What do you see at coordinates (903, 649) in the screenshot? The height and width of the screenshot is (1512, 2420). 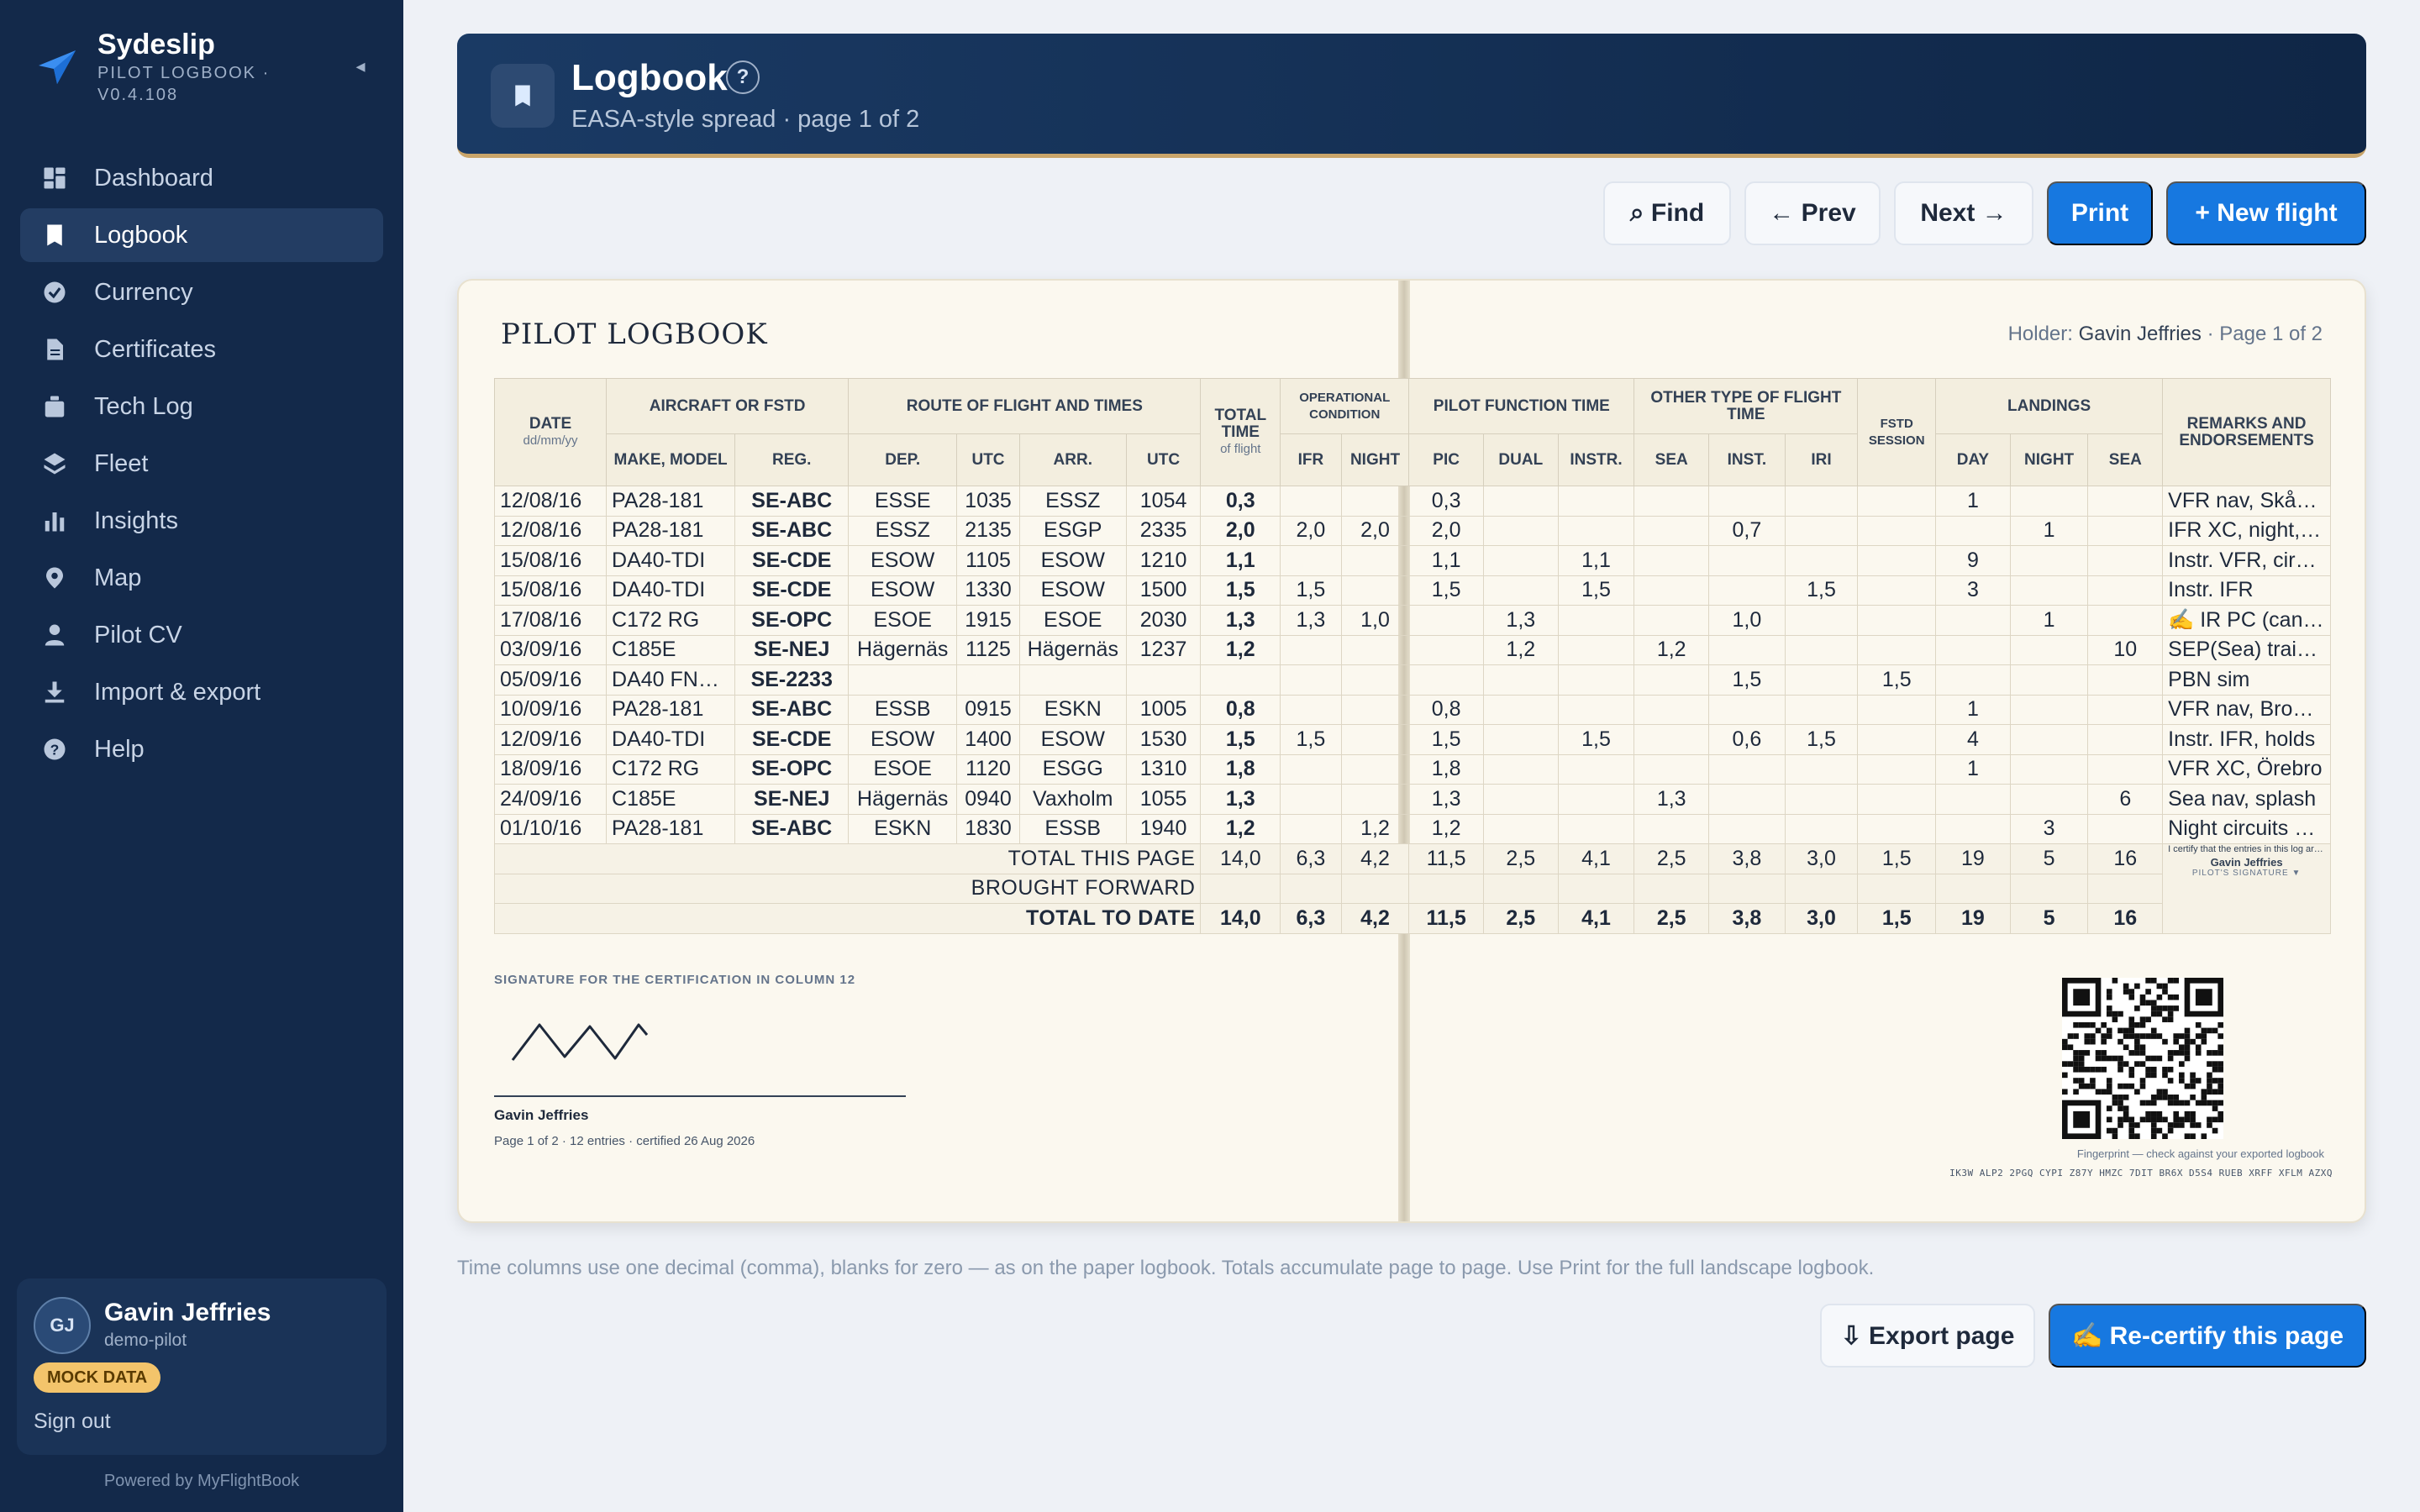 I see `table-cell: Hägernäs` at bounding box center [903, 649].